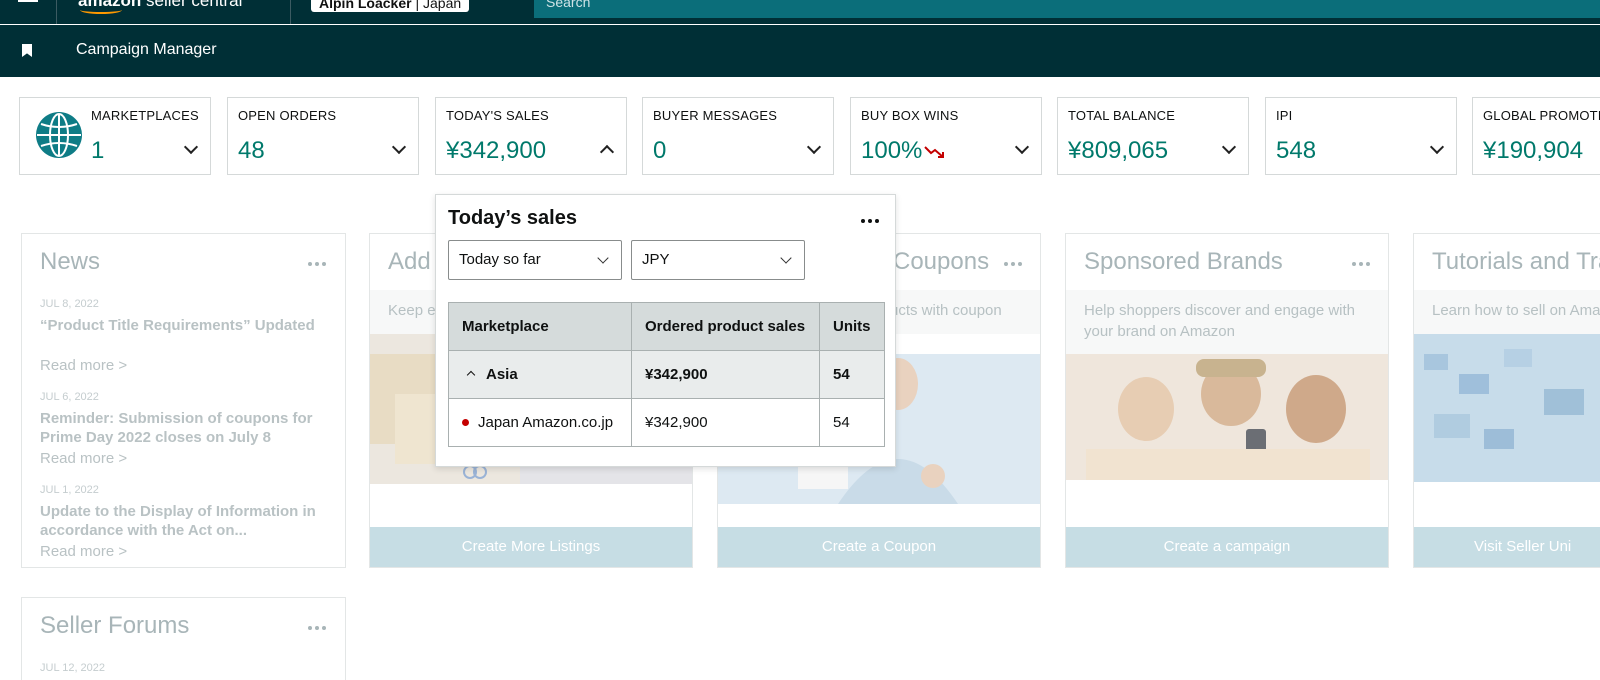 The image size is (1600, 680). What do you see at coordinates (409, 261) in the screenshot?
I see `card-title: Add` at bounding box center [409, 261].